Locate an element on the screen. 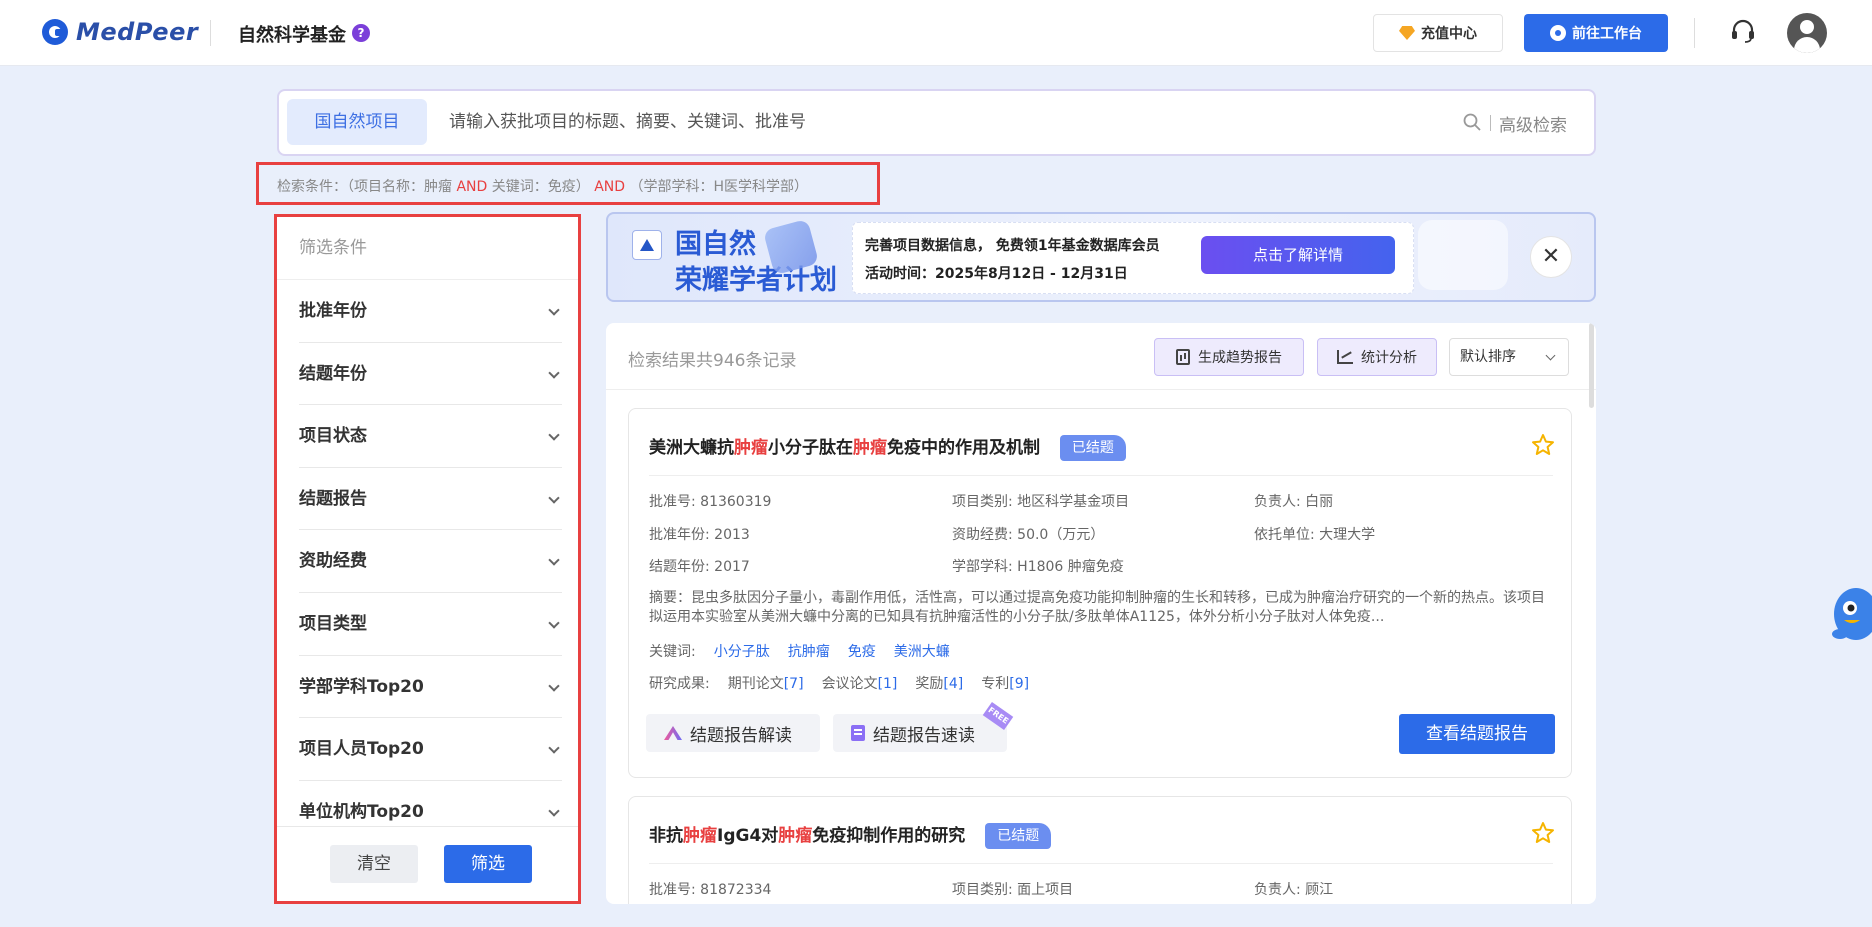 The image size is (1872, 927). banner-decoration is located at coordinates (1463, 255).